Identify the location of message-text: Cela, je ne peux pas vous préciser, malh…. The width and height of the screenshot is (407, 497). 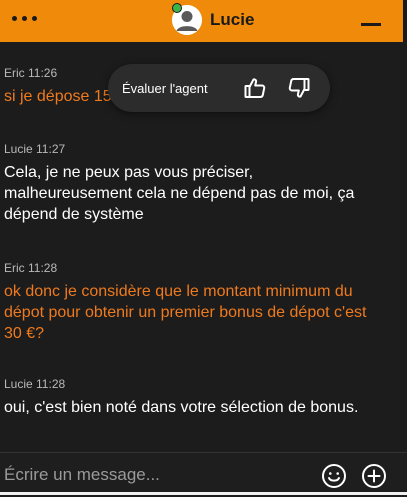
(179, 193).